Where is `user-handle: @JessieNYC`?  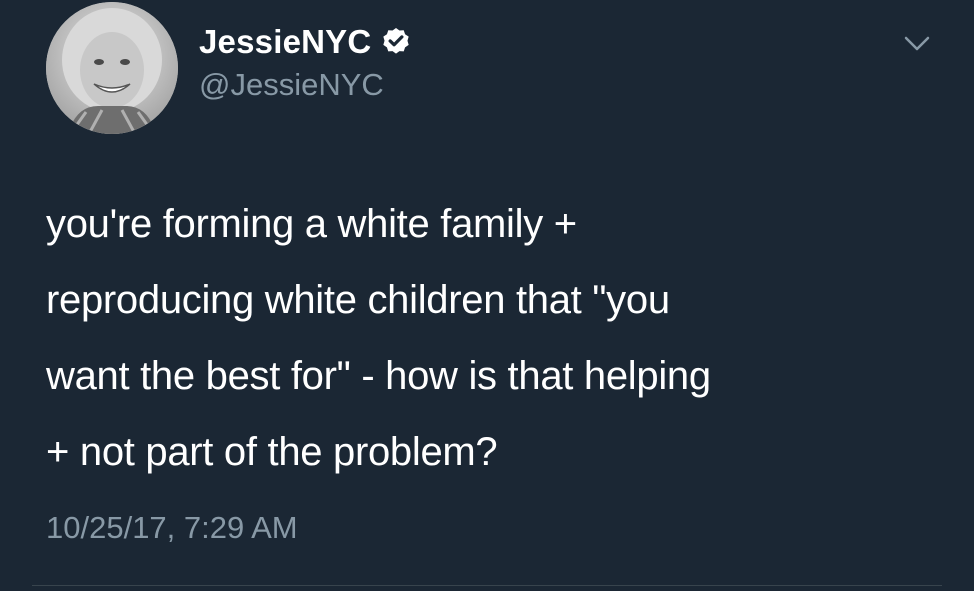 user-handle: @JessieNYC is located at coordinates (291, 85).